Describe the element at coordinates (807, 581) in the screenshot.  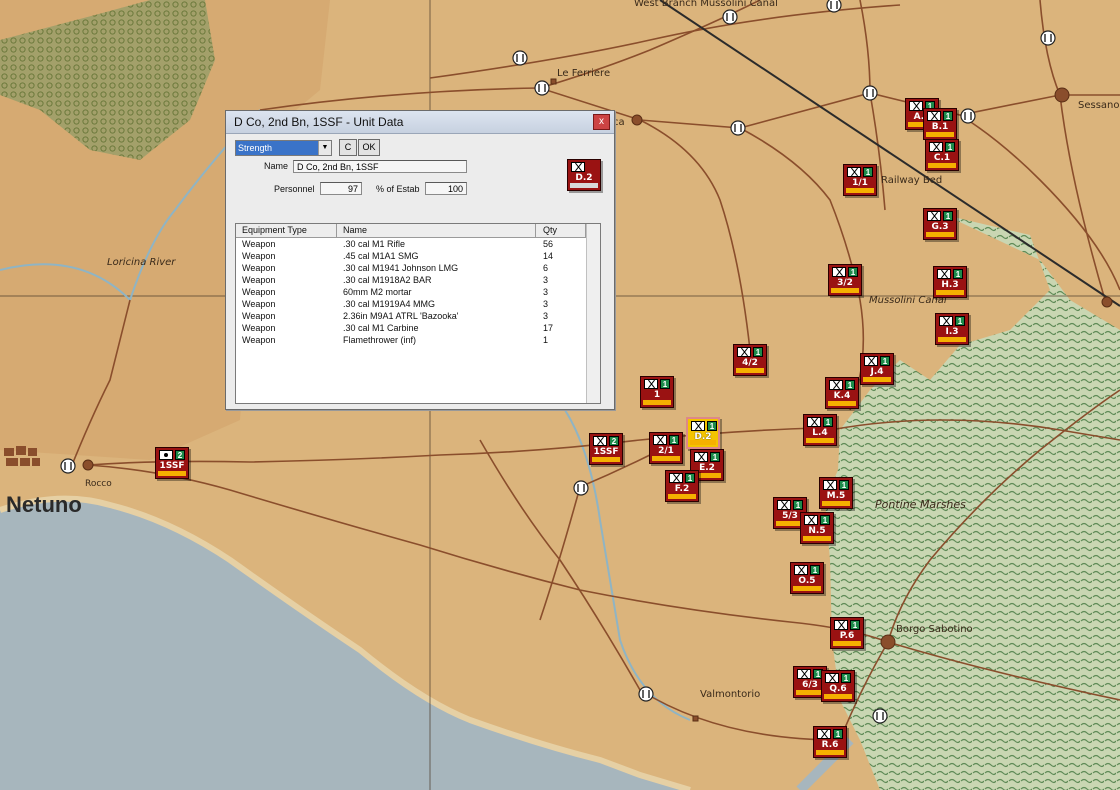
I see `unit-label: O.5` at that location.